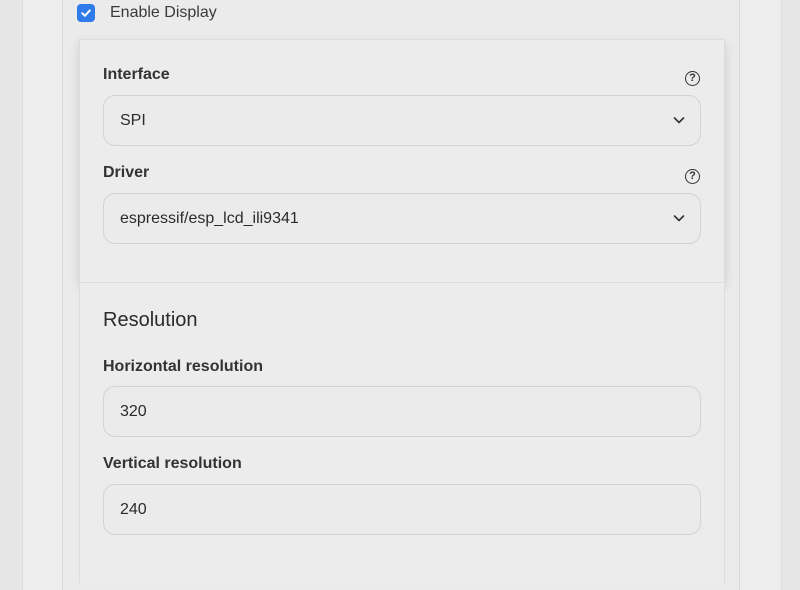 This screenshot has width=800, height=590. I want to click on enable-display-checkbox, so click(86, 13).